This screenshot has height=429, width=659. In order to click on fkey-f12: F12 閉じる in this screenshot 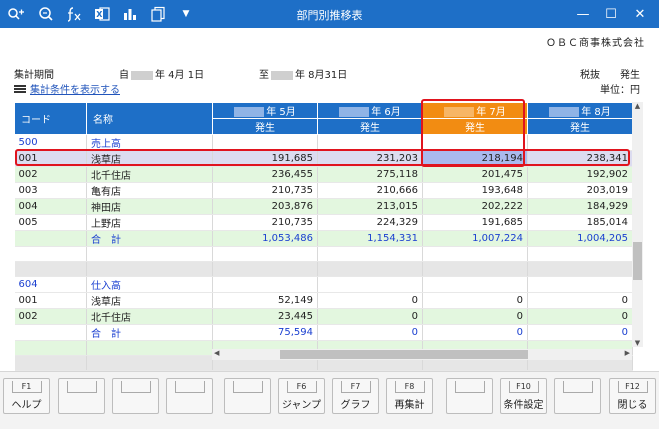, I will do `click(632, 396)`.